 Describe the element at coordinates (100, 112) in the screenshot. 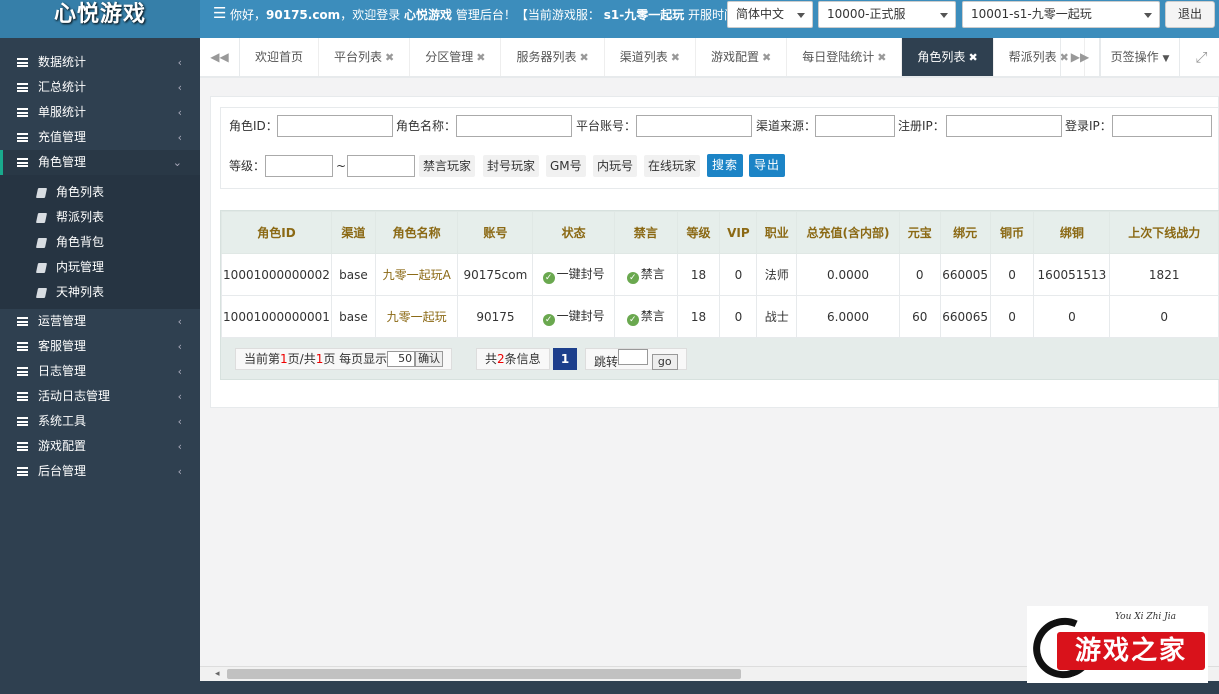

I see `sidebar-item-server-stats: 单服统计 ‹` at that location.